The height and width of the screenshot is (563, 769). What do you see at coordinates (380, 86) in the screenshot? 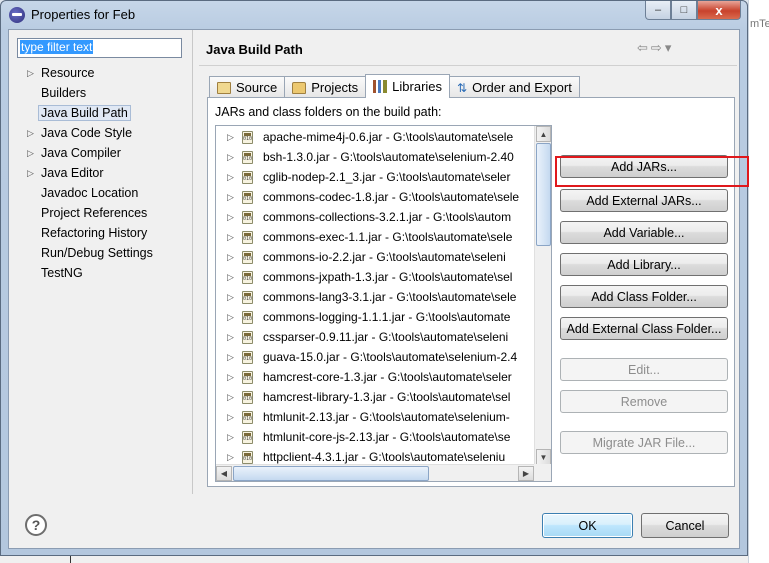
I see `library-icon` at bounding box center [380, 86].